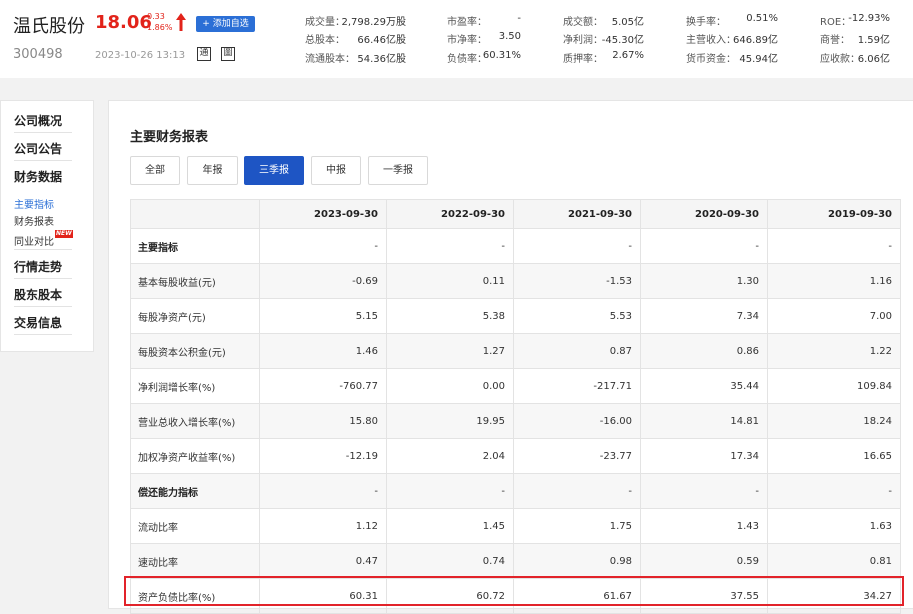  I want to click on table-cell: 7.34, so click(704, 316).